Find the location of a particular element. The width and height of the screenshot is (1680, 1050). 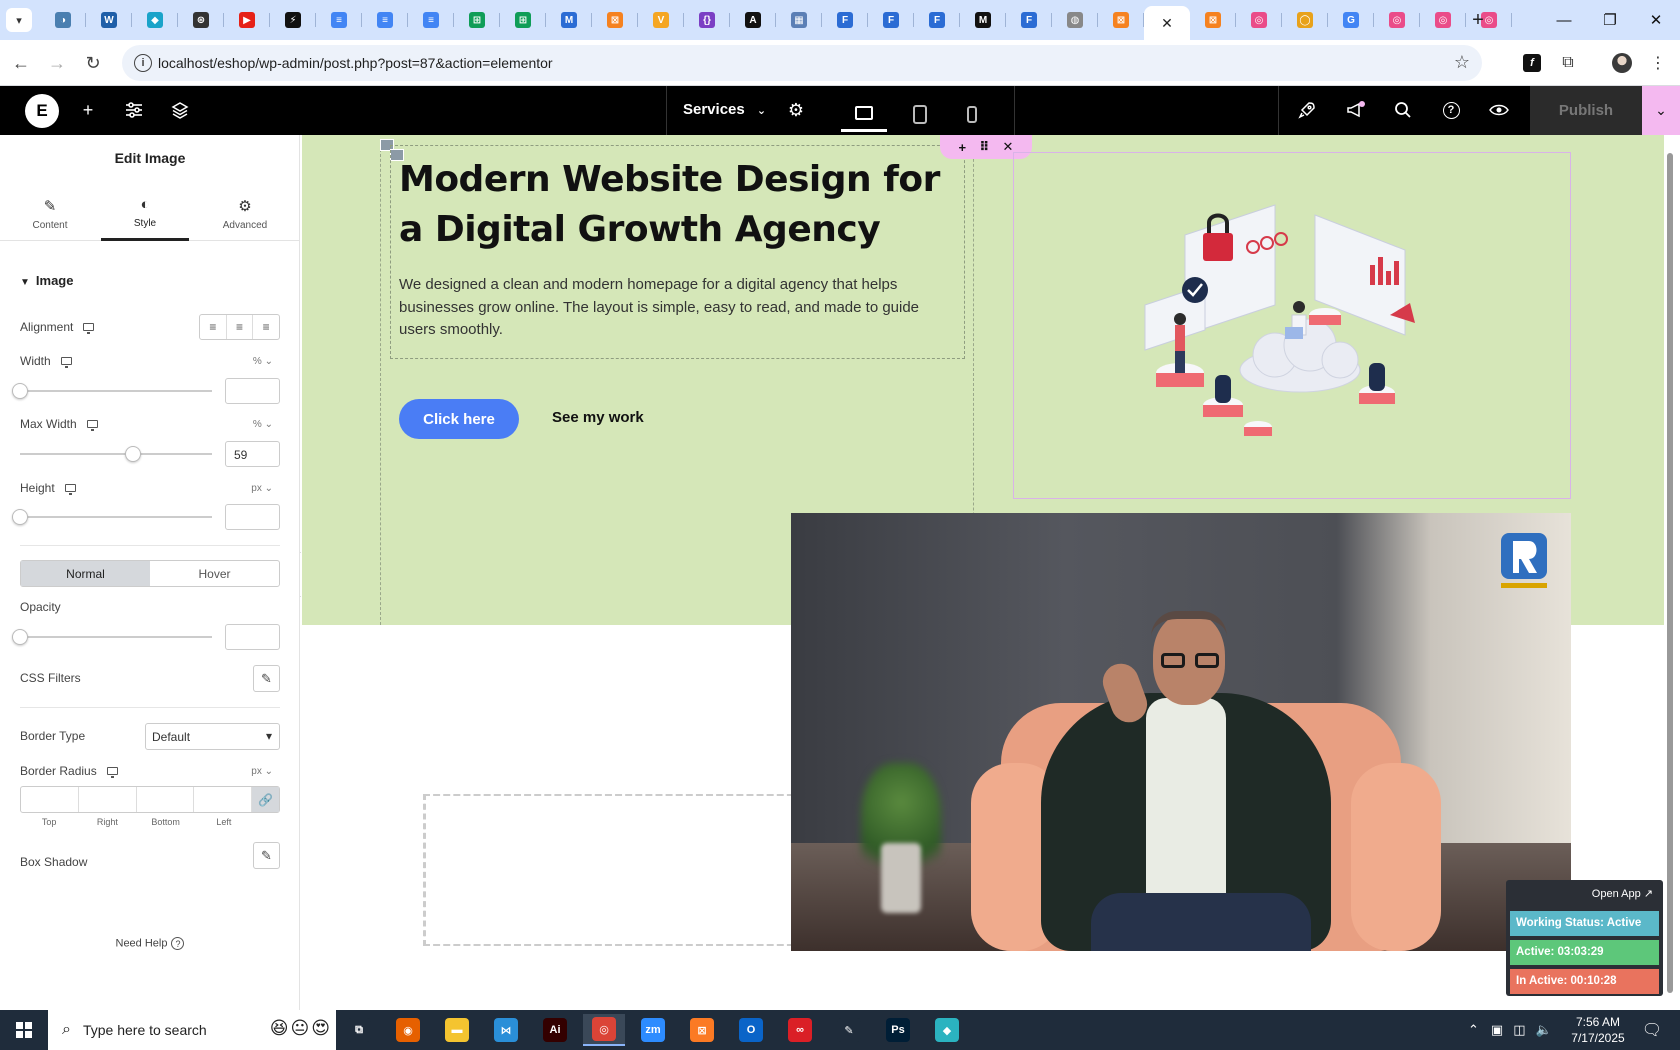

css-filters-edit-button: ✎ is located at coordinates (266, 678).